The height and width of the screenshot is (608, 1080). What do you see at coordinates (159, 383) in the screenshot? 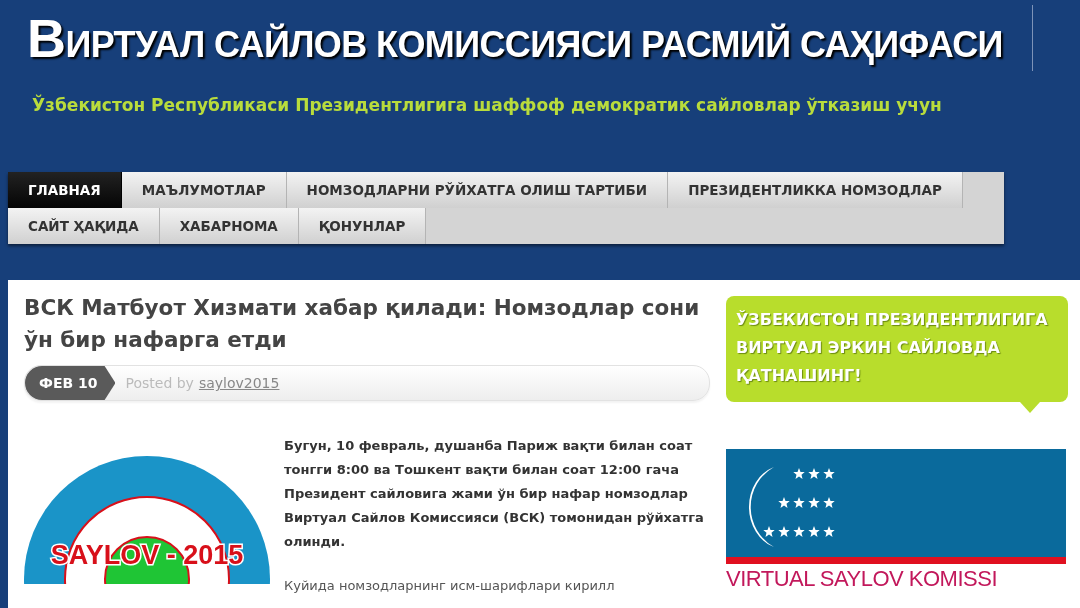
I see `posted-by-label: Posted by` at bounding box center [159, 383].